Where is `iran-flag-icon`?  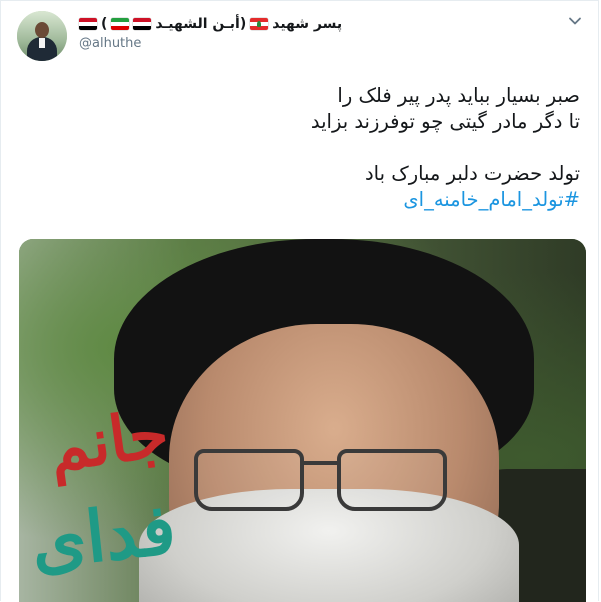
iran-flag-icon is located at coordinates (120, 24).